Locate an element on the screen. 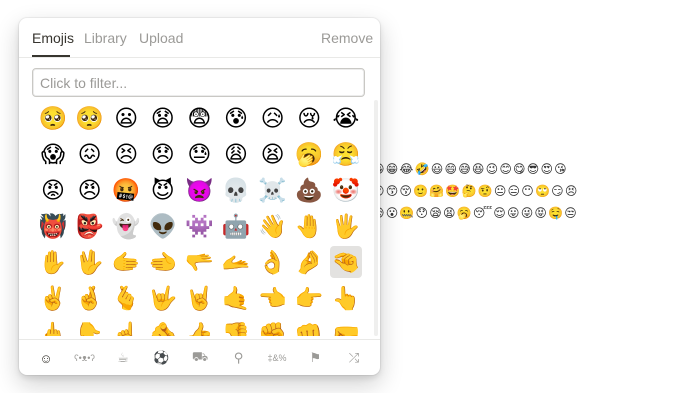  background-emoji-row: 😗😙😚🙂🤗🤩🤔🤨😐😑😶🙄😏😣 is located at coordinates (475, 191).